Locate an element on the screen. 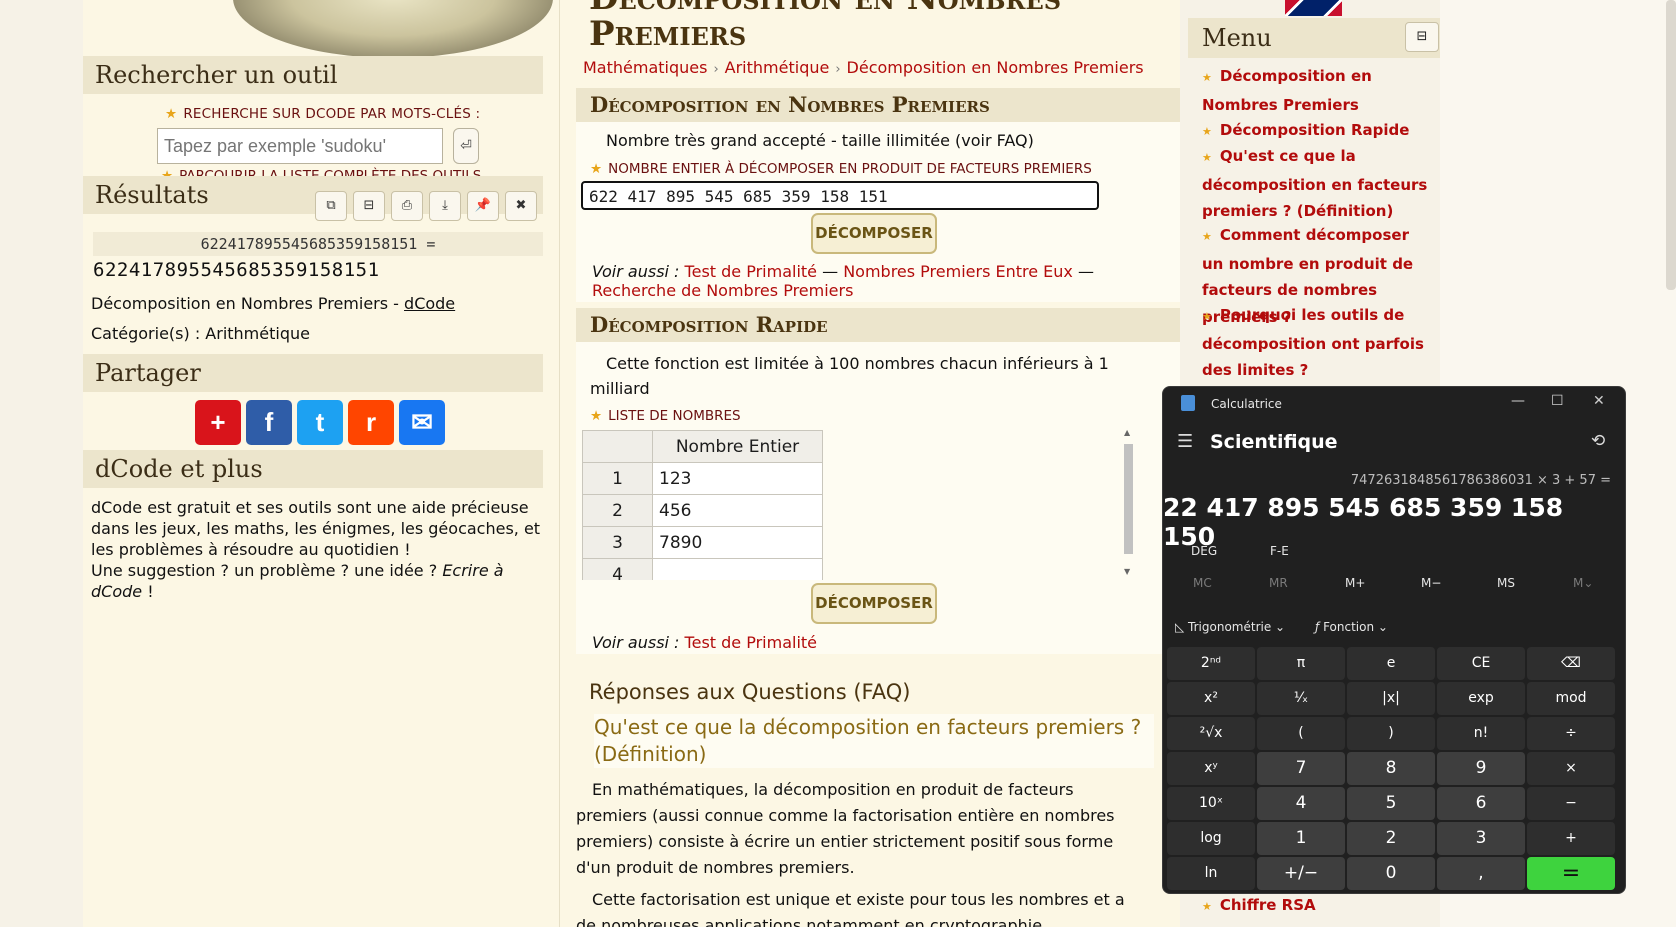 Image resolution: width=1676 pixels, height=927 pixels. fe-button: F-E is located at coordinates (1279, 551).